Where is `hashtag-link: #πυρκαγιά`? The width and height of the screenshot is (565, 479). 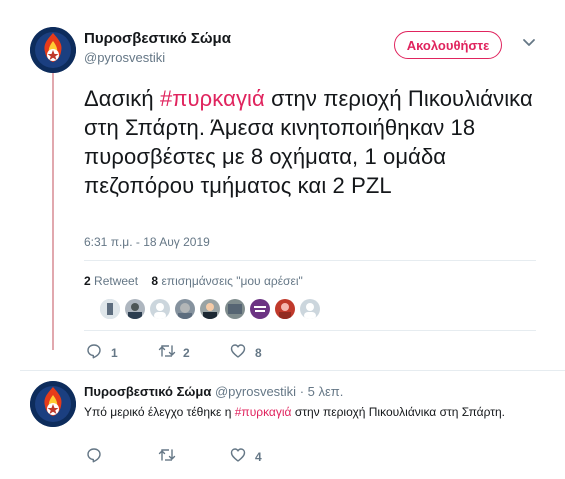
hashtag-link: #πυρκαγιά is located at coordinates (212, 98).